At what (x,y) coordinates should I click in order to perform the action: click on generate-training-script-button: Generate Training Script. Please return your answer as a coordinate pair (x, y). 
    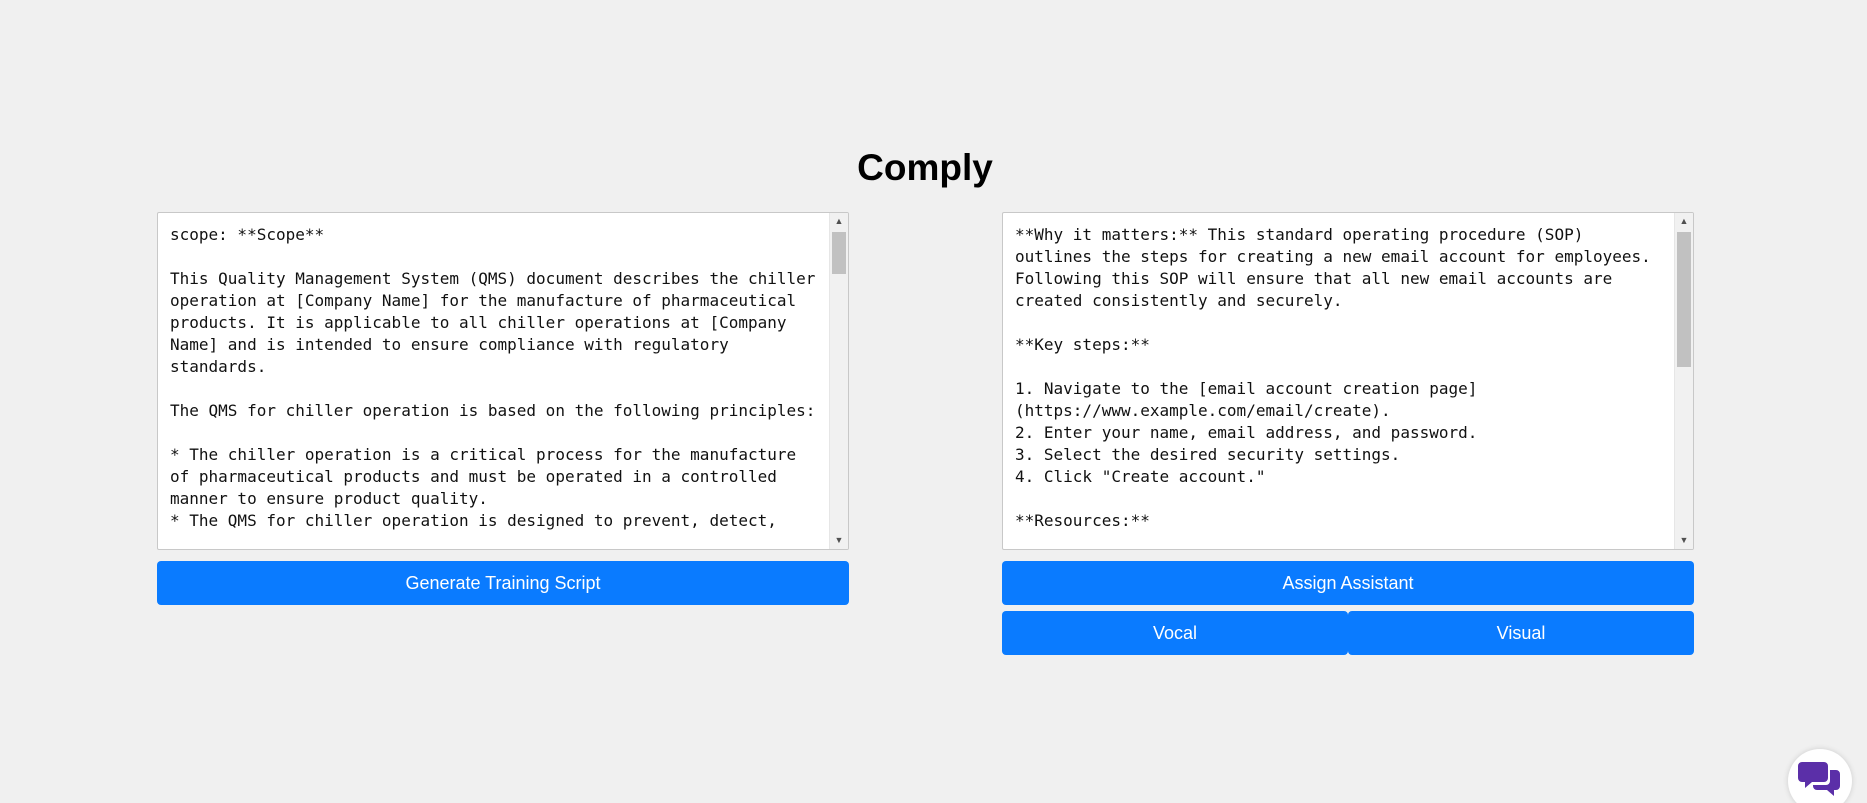
    Looking at the image, I should click on (503, 583).